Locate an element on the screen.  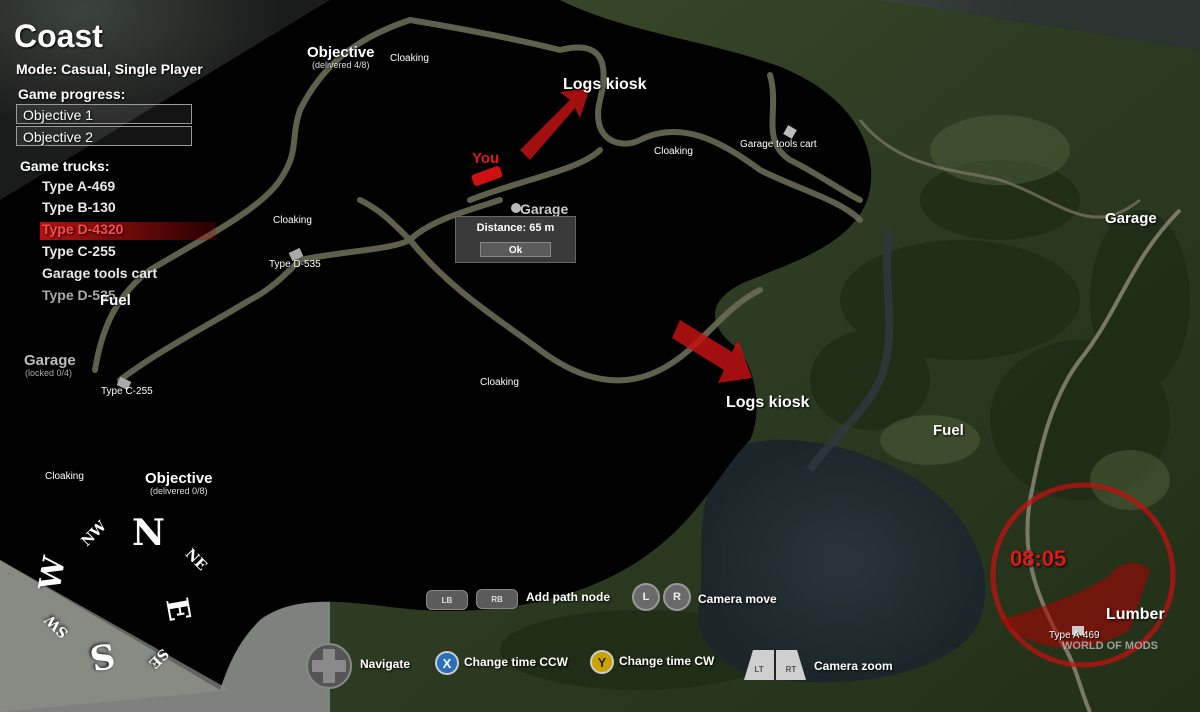
truck-item: Type C-255 is located at coordinates (79, 251).